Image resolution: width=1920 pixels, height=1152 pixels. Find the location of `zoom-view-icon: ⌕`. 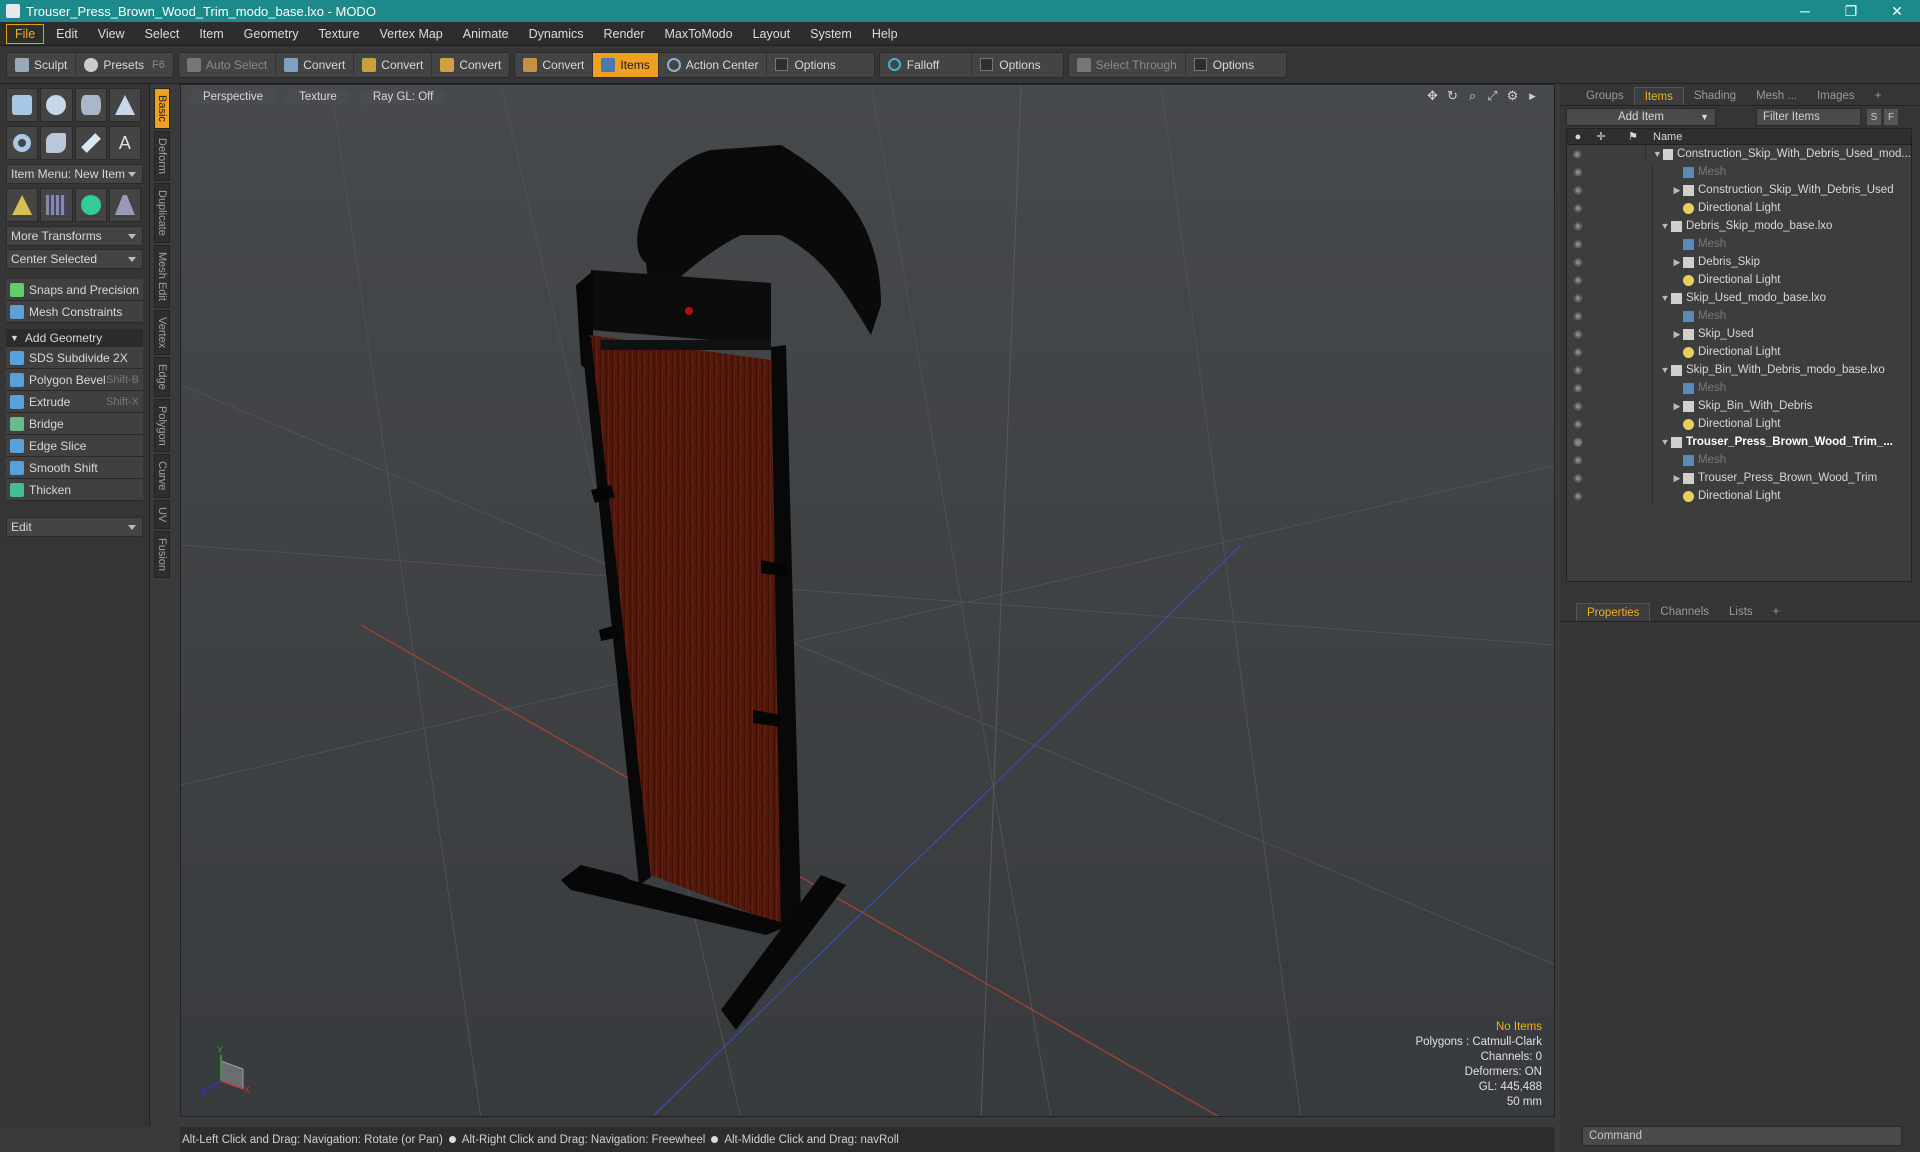

zoom-view-icon: ⌕ is located at coordinates (1472, 95).